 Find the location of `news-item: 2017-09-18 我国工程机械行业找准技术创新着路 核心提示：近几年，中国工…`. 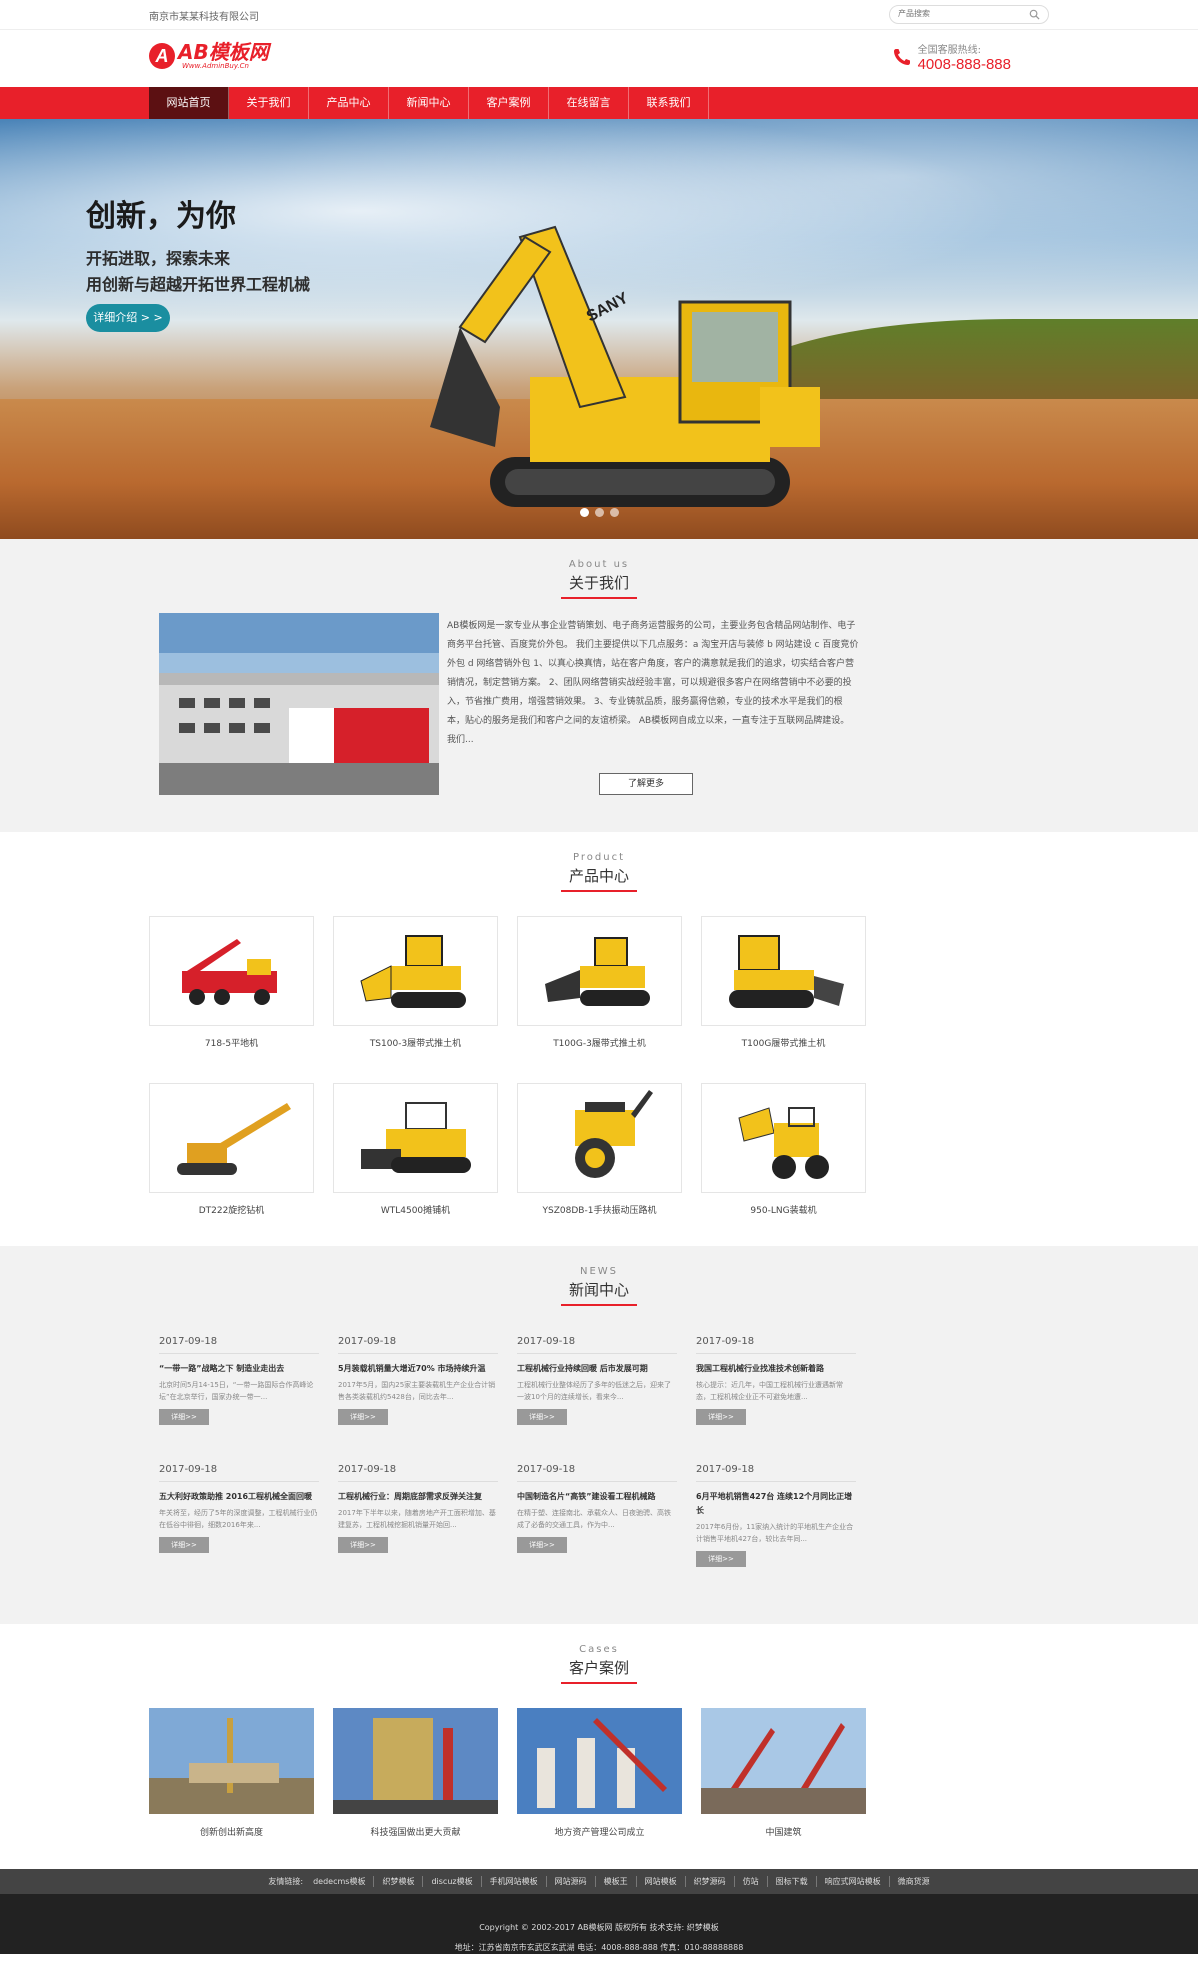

news-item: 2017-09-18 我国工程机械行业找准技术创新着路 核心提示：近几年，中国工… is located at coordinates (776, 1400).